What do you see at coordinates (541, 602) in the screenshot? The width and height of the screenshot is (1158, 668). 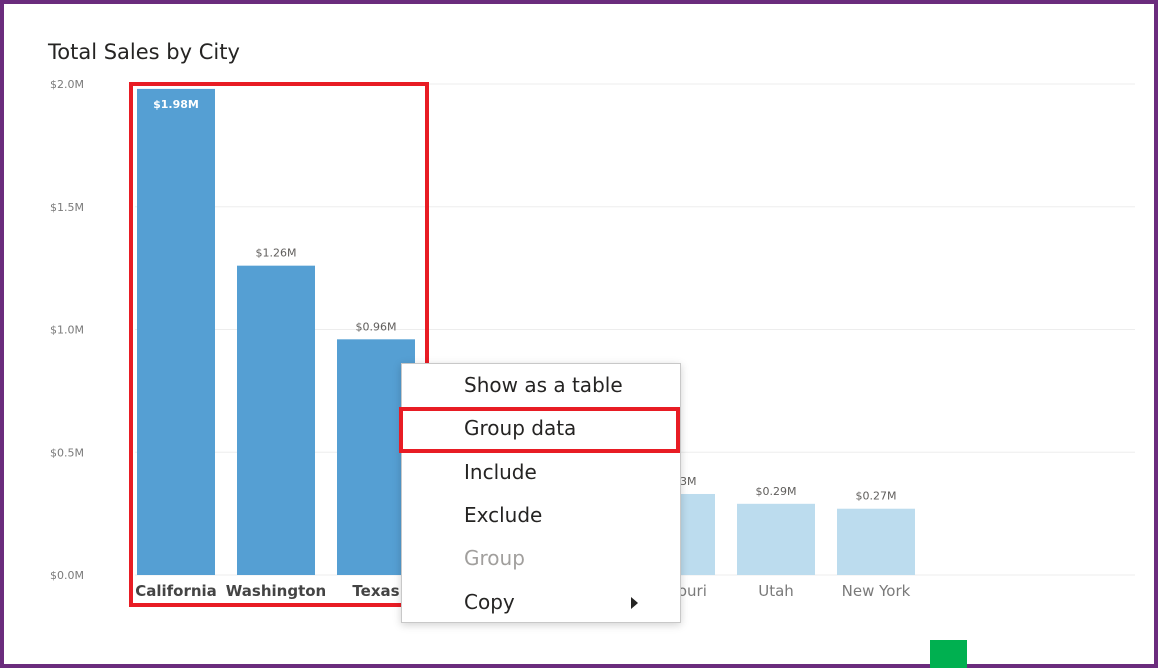 I see `menu-item-copy: Copy` at bounding box center [541, 602].